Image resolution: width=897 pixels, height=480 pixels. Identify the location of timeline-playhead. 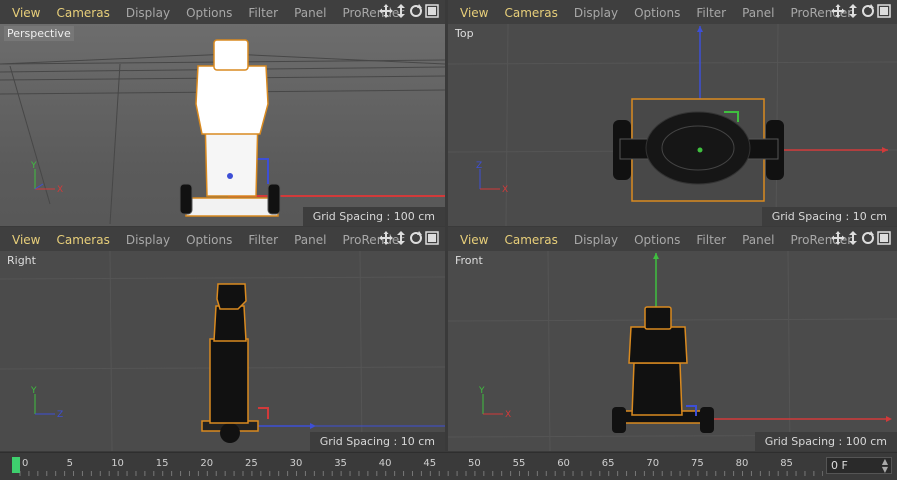
(16, 465).